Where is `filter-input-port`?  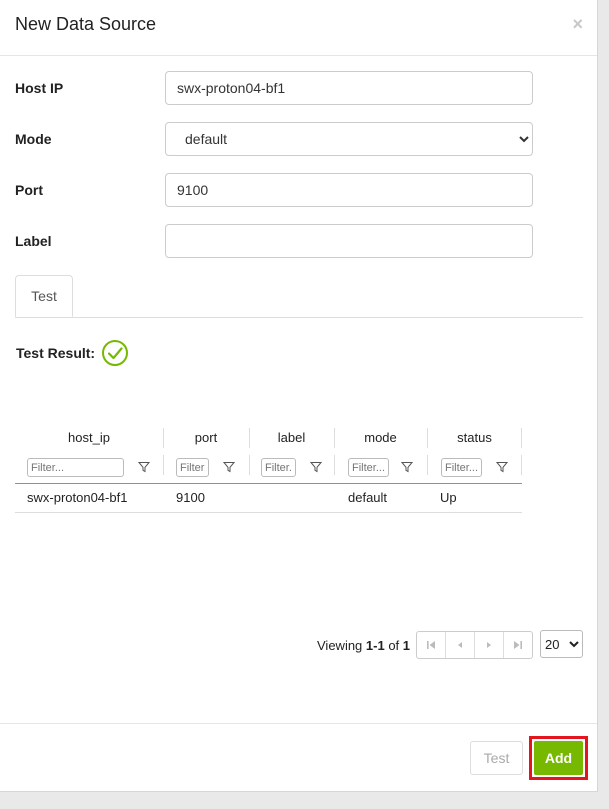
filter-input-port is located at coordinates (192, 467).